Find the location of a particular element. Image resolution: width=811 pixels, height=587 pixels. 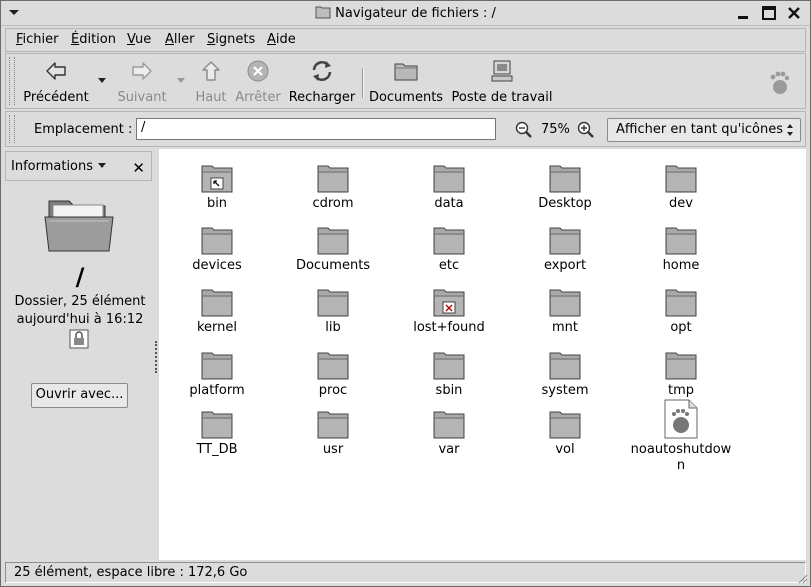

zoom-level: 75% is located at coordinates (555, 129).